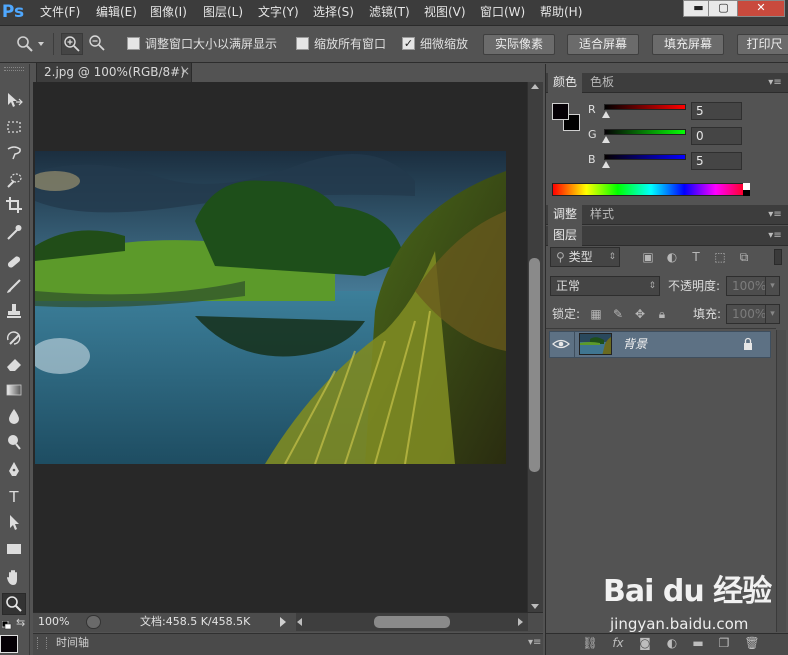  Describe the element at coordinates (14, 443) in the screenshot. I see `dodge-tool-icon` at that location.